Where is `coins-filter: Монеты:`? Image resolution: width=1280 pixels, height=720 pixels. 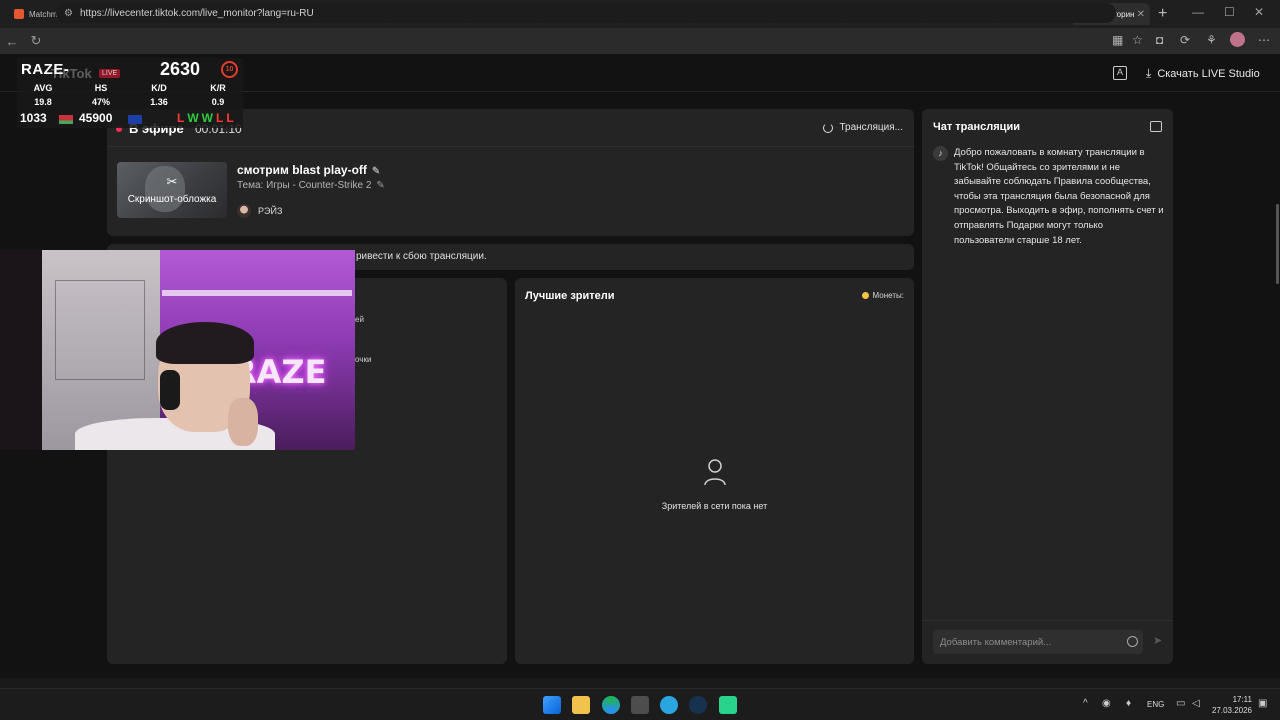
coins-filter: Монеты: is located at coordinates (882, 295).